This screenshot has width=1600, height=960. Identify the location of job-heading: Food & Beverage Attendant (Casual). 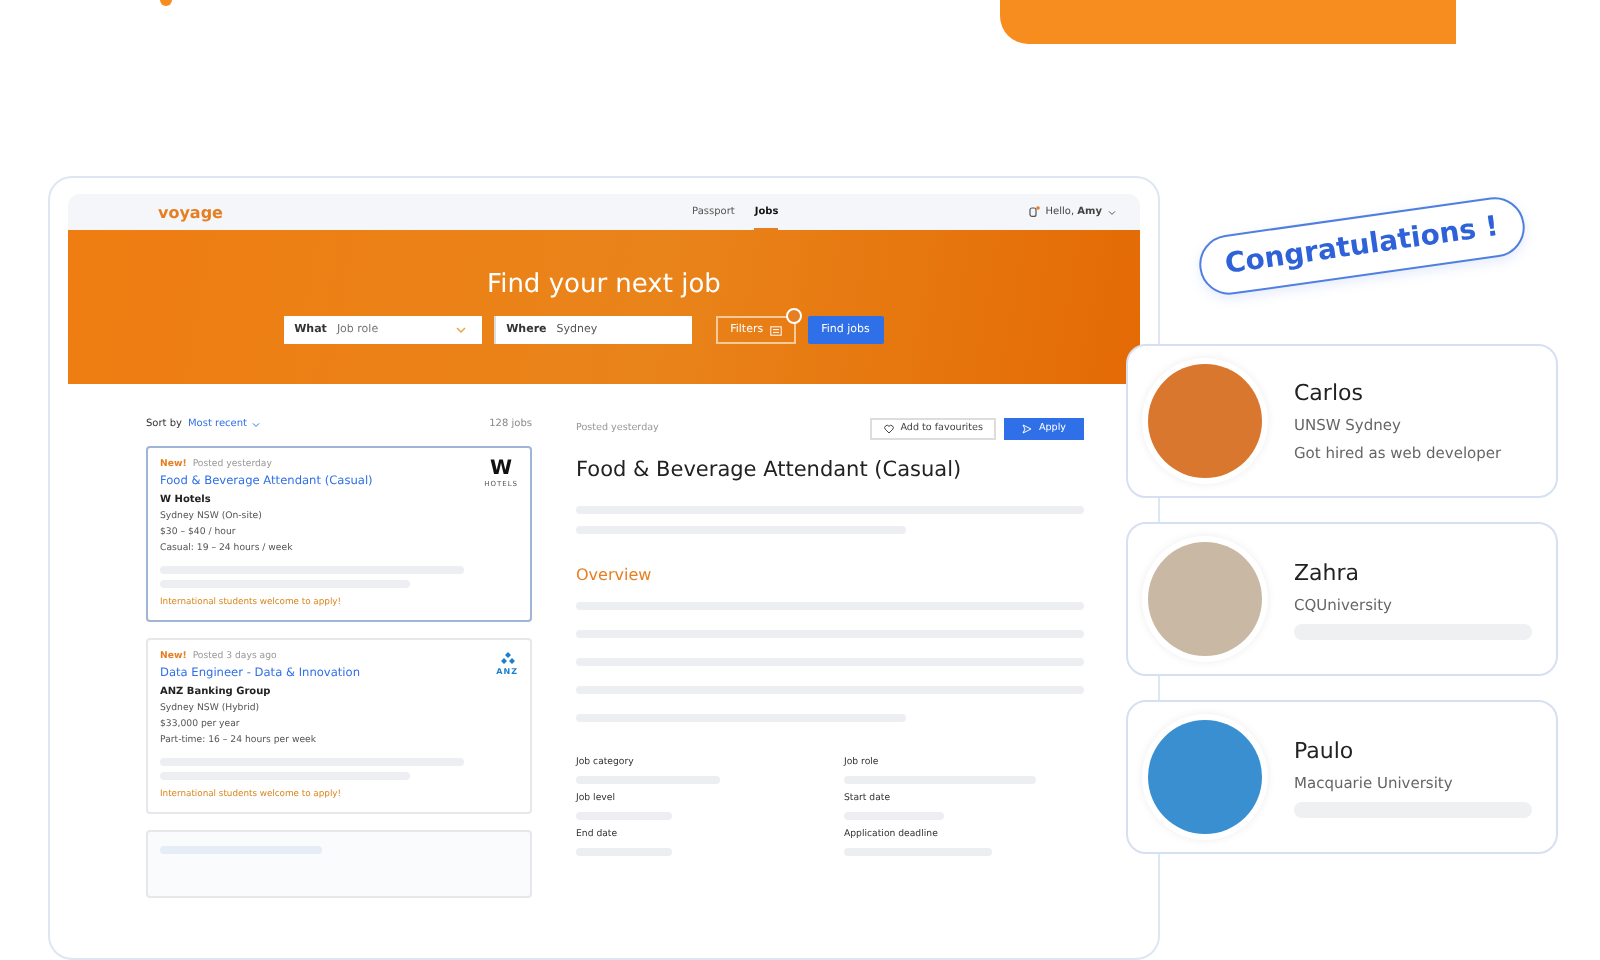
(770, 470).